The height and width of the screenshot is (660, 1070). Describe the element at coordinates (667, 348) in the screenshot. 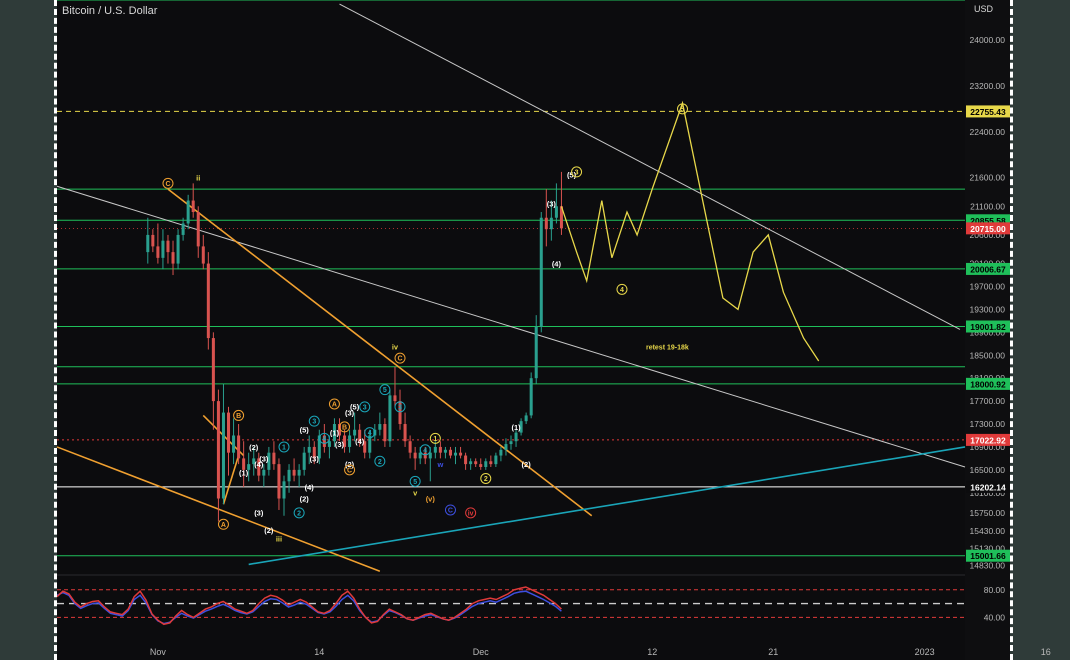

I see `retest-annotation: retest 19-18k` at that location.